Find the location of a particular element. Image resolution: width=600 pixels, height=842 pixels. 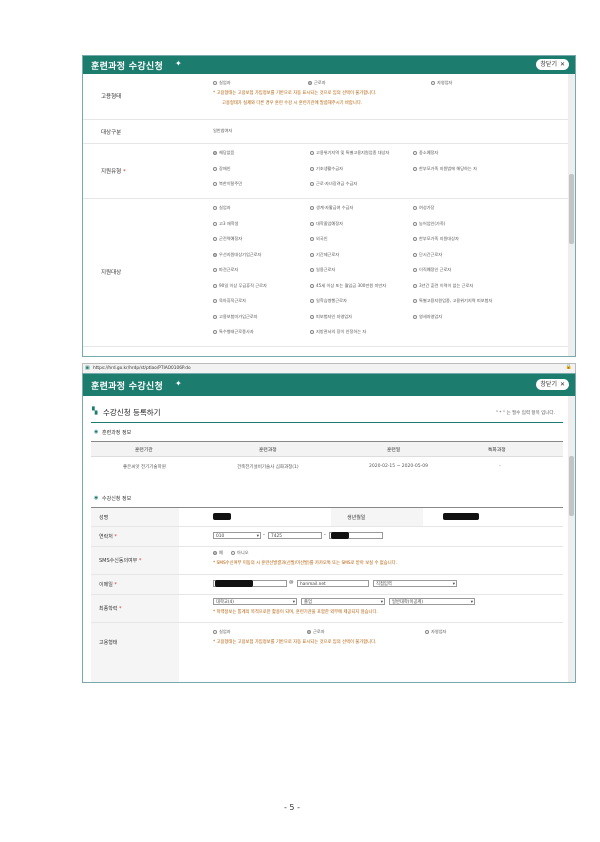

support-target-opt-18: 3년간 훈련 이력이 없는 근로자 is located at coordinates (443, 286).